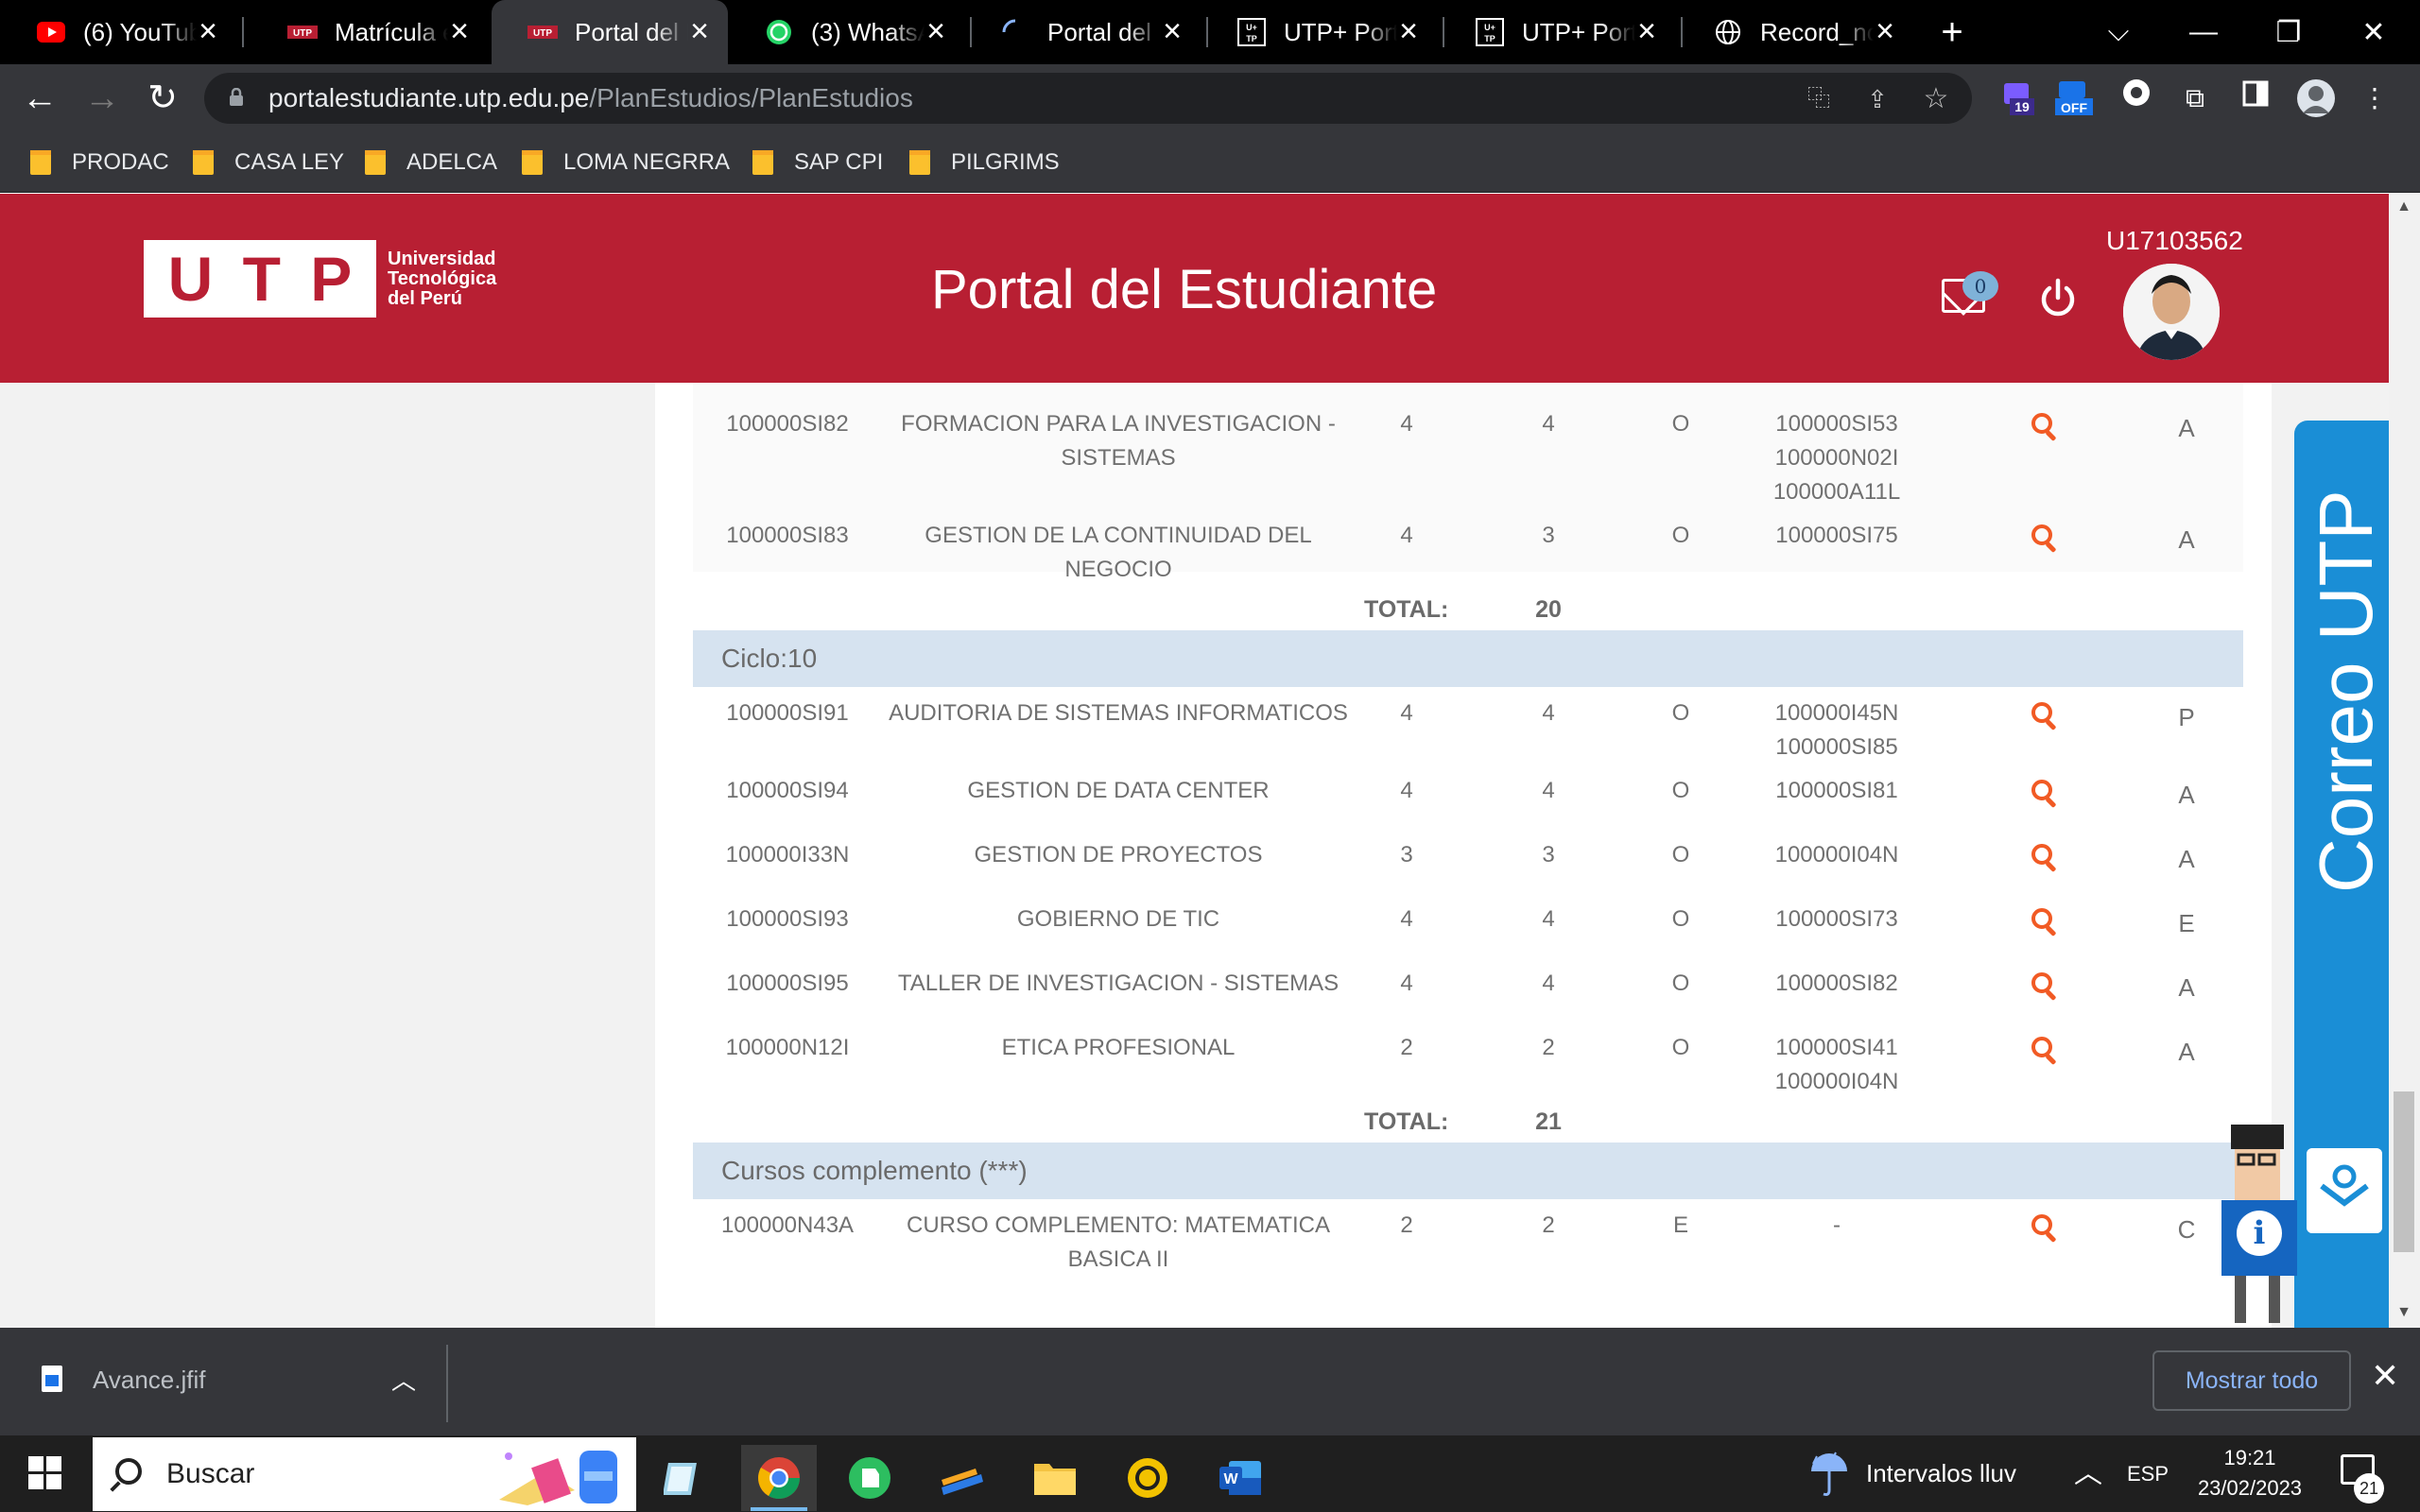 Image resolution: width=2420 pixels, height=1512 pixels. I want to click on forward-icon: →, so click(102, 98).